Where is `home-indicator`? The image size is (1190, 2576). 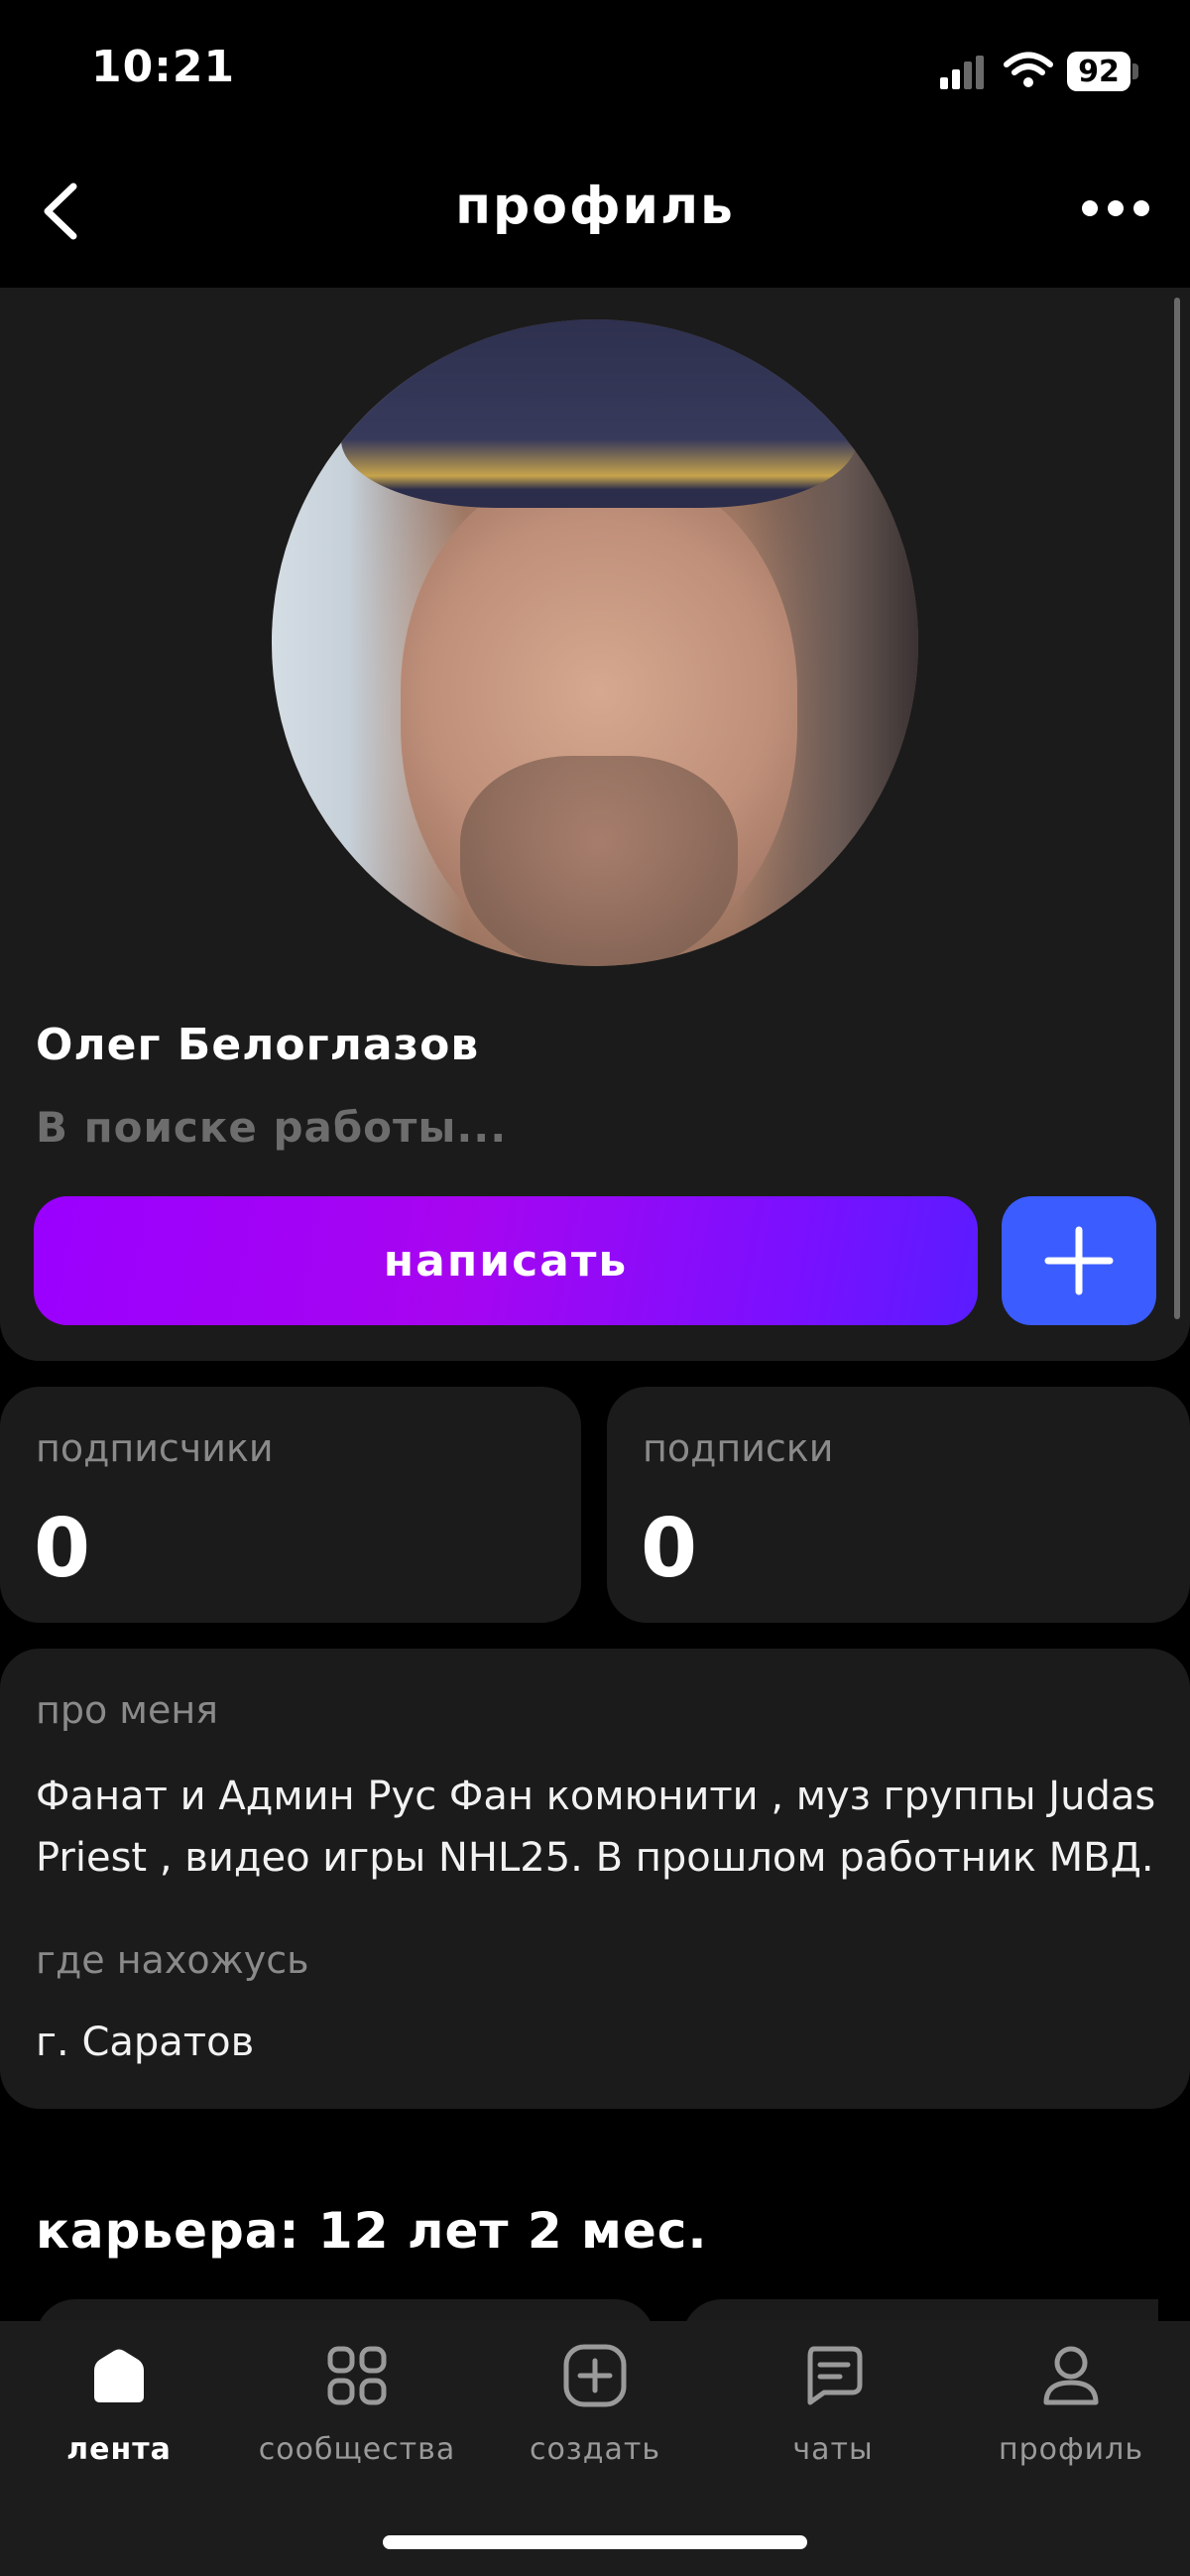
home-indicator is located at coordinates (595, 2542).